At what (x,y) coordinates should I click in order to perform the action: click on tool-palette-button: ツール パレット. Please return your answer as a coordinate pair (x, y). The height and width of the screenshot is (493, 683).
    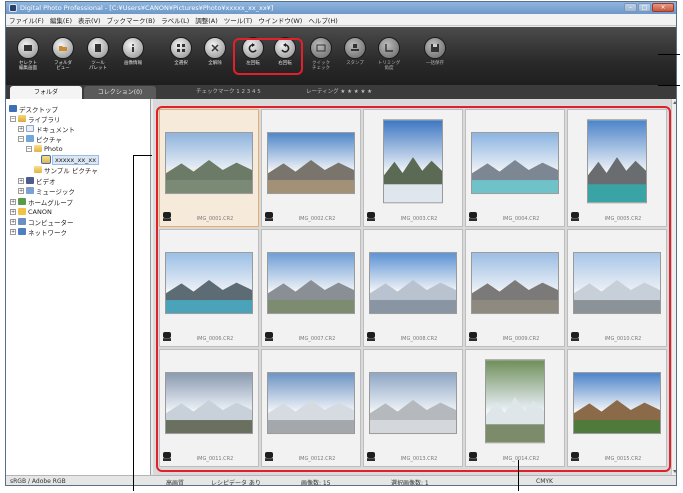
    Looking at the image, I should click on (98, 55).